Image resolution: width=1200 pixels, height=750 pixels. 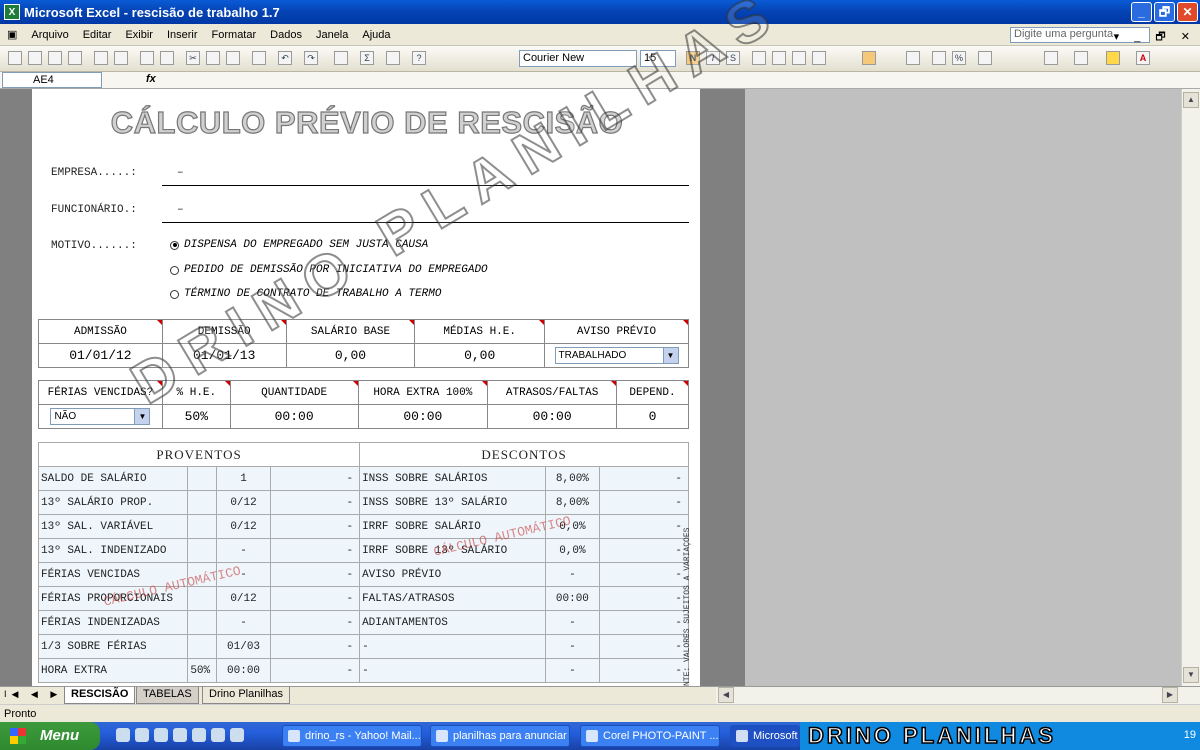 I want to click on radio-selected-icon, so click(x=174, y=245).